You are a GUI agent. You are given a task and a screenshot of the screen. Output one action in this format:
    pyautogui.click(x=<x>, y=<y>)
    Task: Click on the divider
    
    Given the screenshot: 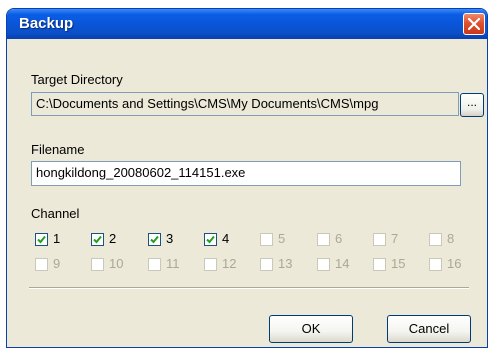 What is the action you would take?
    pyautogui.click(x=249, y=288)
    